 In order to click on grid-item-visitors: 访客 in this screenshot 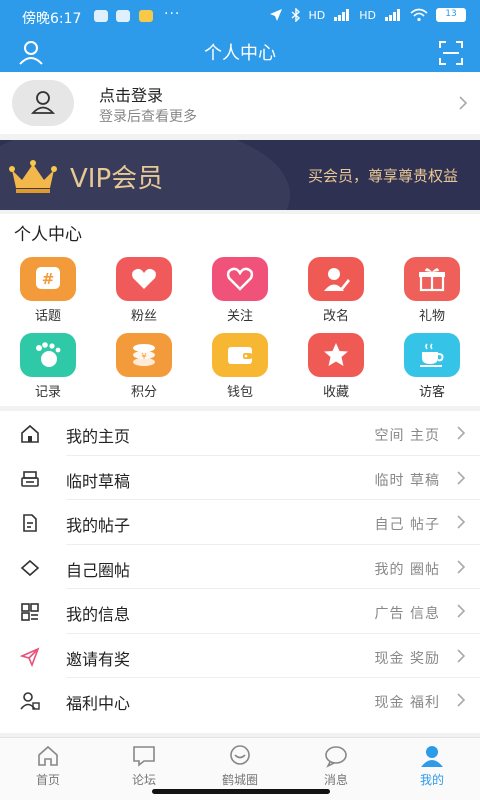, I will do `click(432, 368)`.